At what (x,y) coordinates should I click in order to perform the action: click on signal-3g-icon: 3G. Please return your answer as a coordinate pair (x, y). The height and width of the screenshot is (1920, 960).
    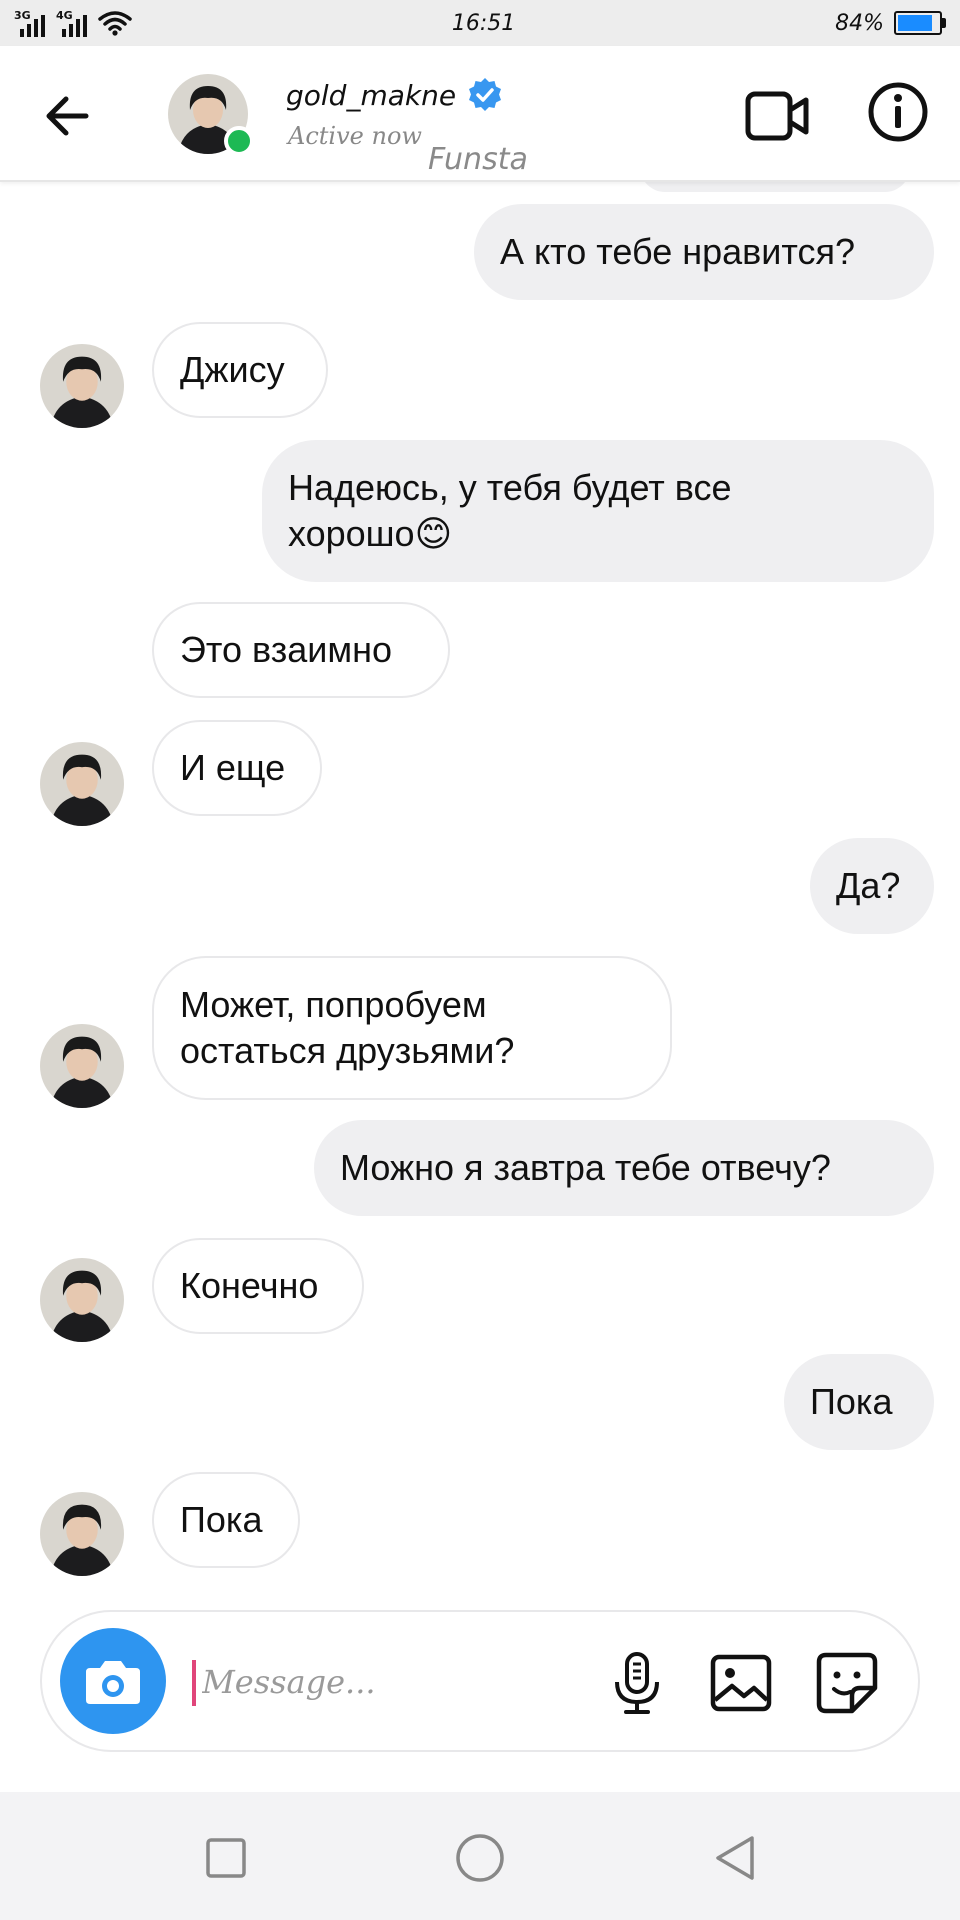
    Looking at the image, I should click on (32, 23).